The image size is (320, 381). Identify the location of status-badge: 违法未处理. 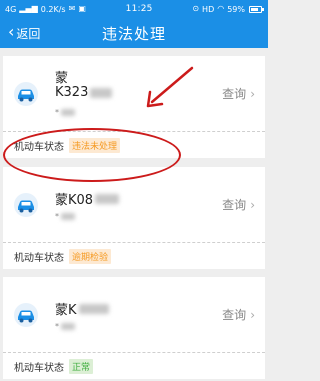
(95, 145).